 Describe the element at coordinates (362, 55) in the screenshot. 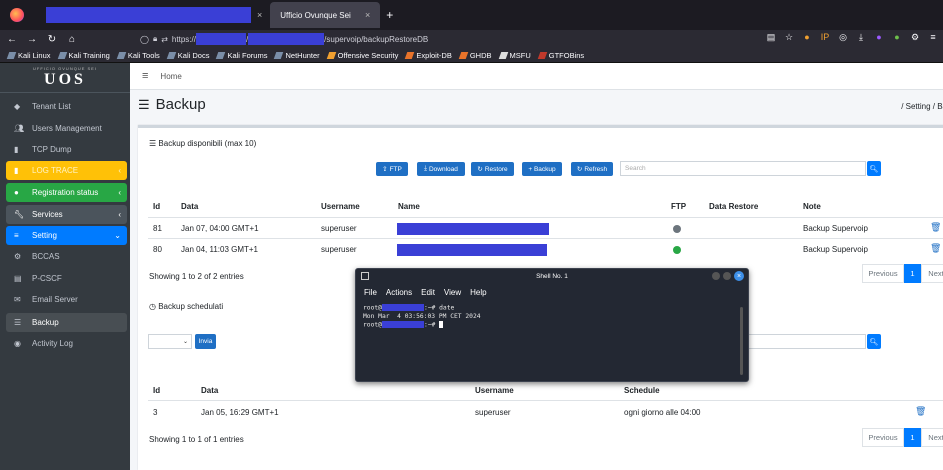

I see `bookmark-offsec: Offensive Security` at that location.